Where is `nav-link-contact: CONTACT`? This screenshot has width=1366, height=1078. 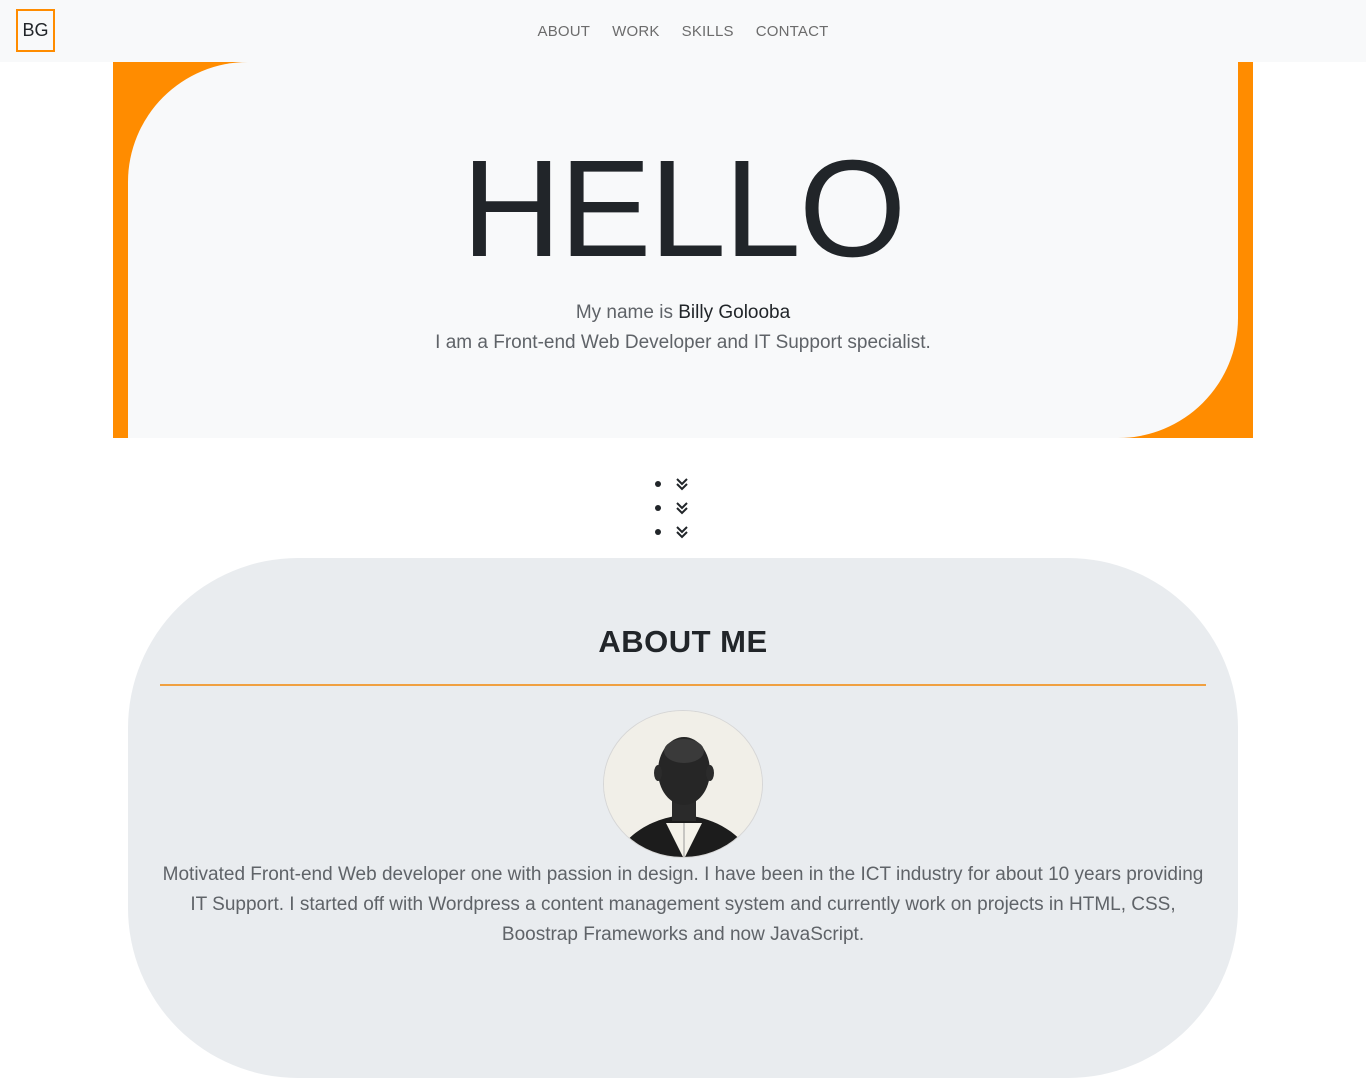
nav-link-contact: CONTACT is located at coordinates (792, 31).